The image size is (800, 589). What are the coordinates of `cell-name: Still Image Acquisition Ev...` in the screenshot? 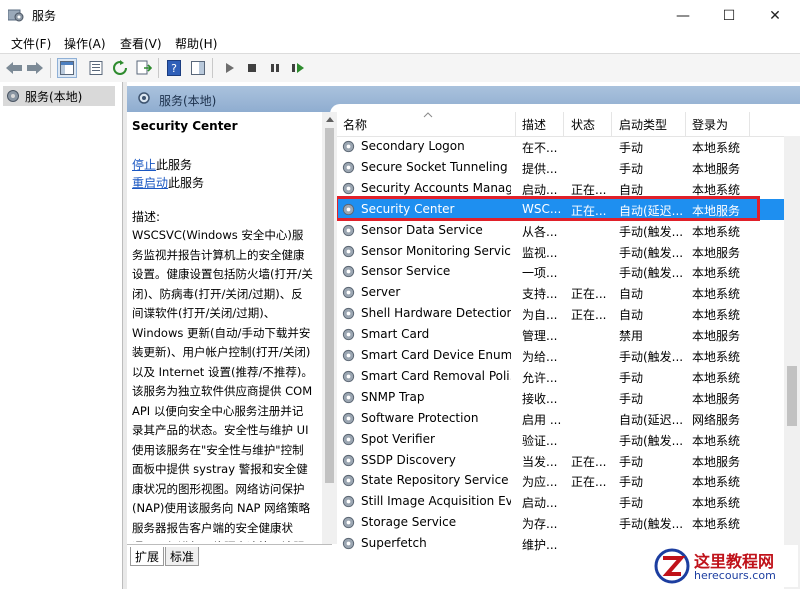 It's located at (436, 501).